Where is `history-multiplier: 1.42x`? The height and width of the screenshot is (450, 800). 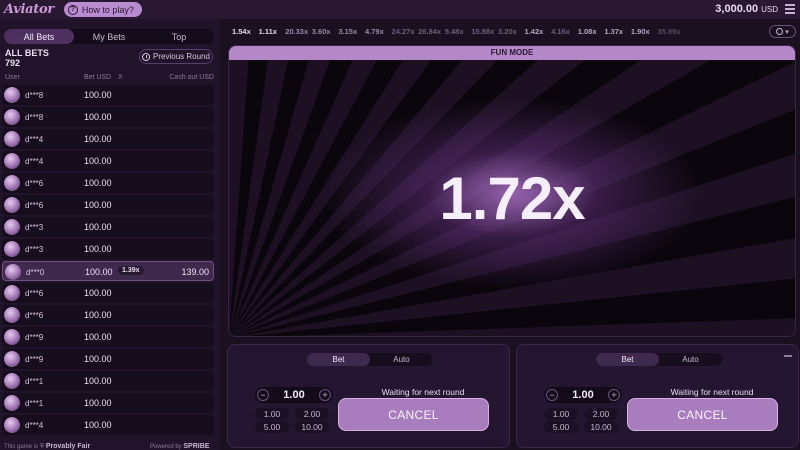 history-multiplier: 1.42x is located at coordinates (538, 33).